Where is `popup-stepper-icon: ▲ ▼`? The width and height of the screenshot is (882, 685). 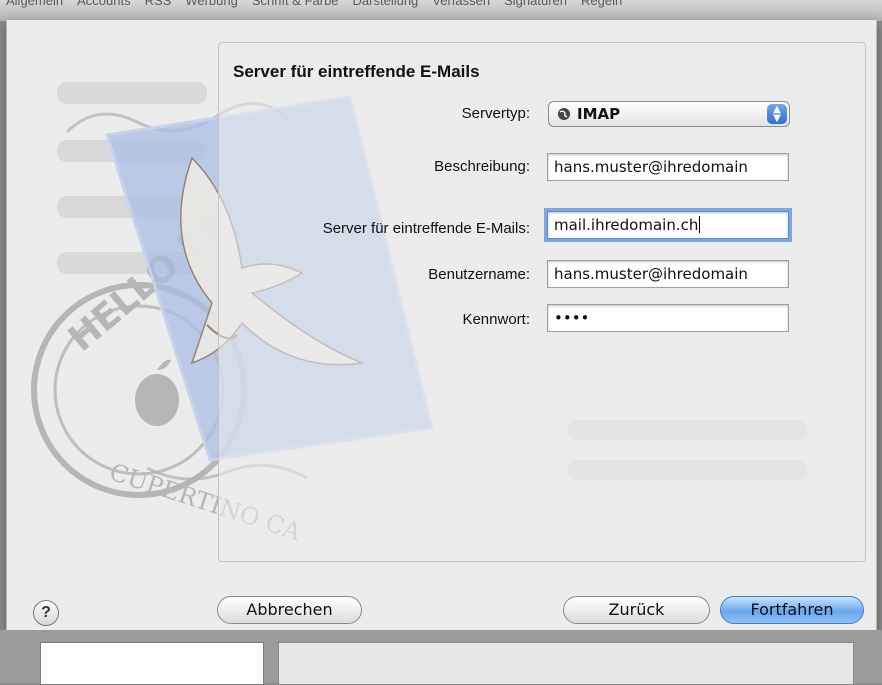 popup-stepper-icon: ▲ ▼ is located at coordinates (777, 114).